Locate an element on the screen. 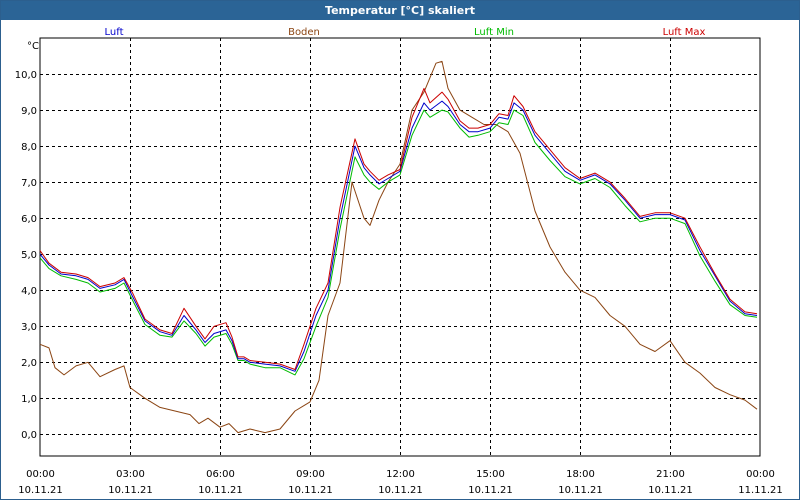 The height and width of the screenshot is (500, 800). x-tick-time: 03:00 is located at coordinates (130, 474).